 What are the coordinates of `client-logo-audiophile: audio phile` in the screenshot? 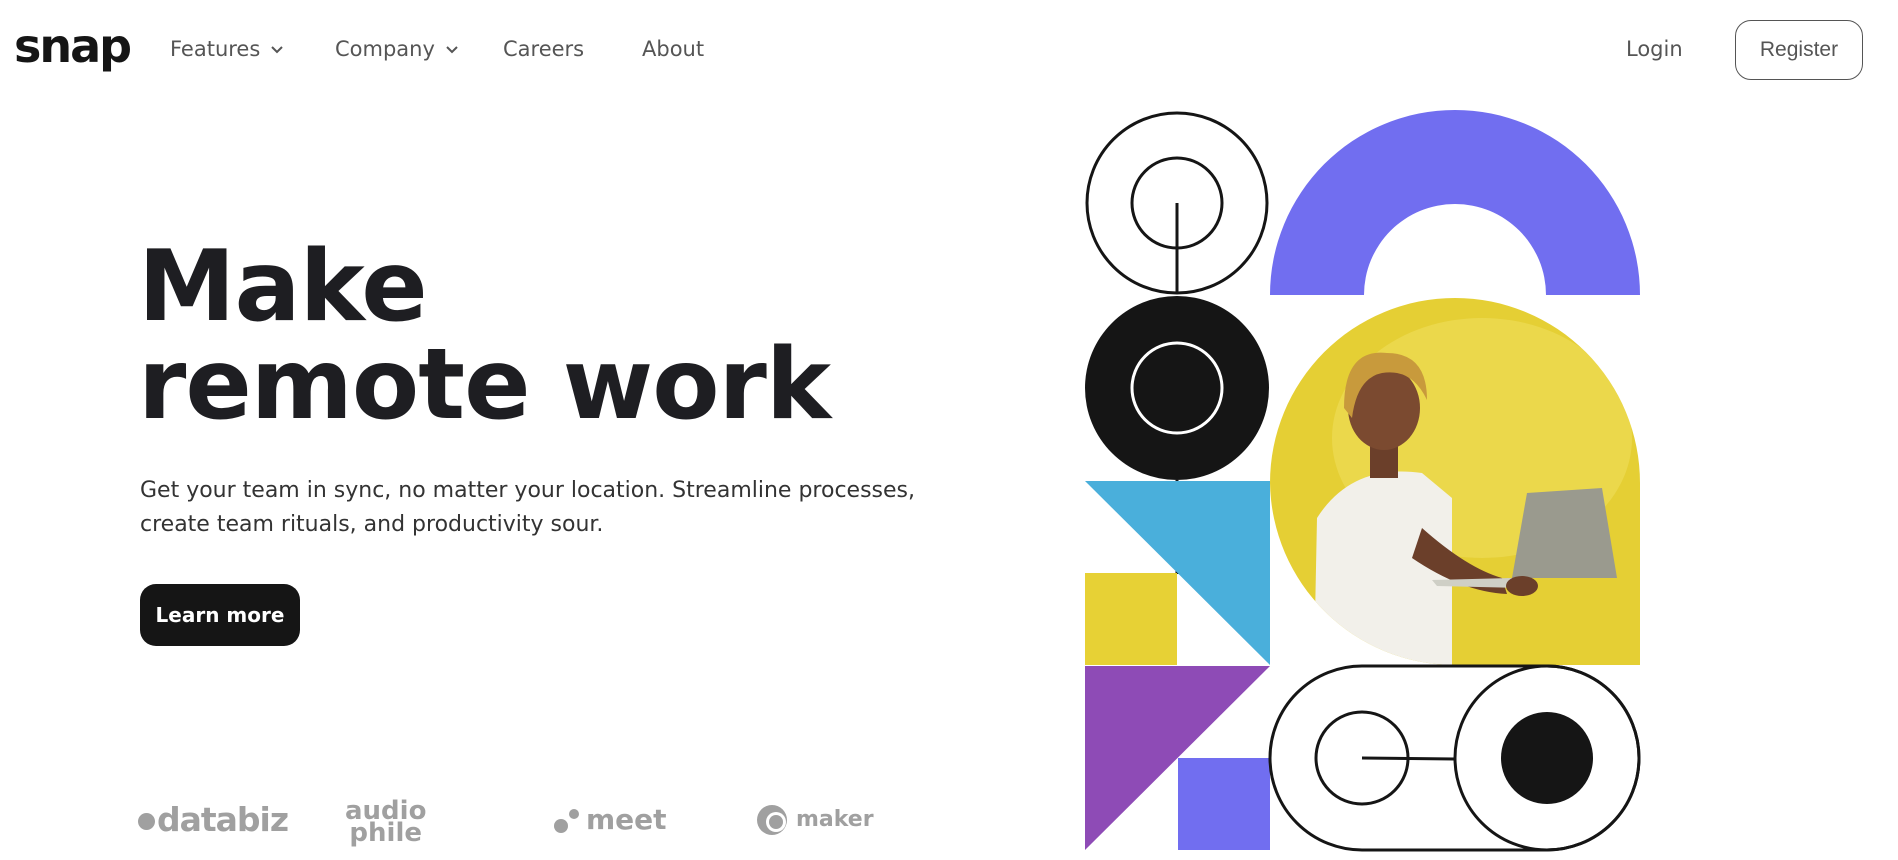 It's located at (385, 823).